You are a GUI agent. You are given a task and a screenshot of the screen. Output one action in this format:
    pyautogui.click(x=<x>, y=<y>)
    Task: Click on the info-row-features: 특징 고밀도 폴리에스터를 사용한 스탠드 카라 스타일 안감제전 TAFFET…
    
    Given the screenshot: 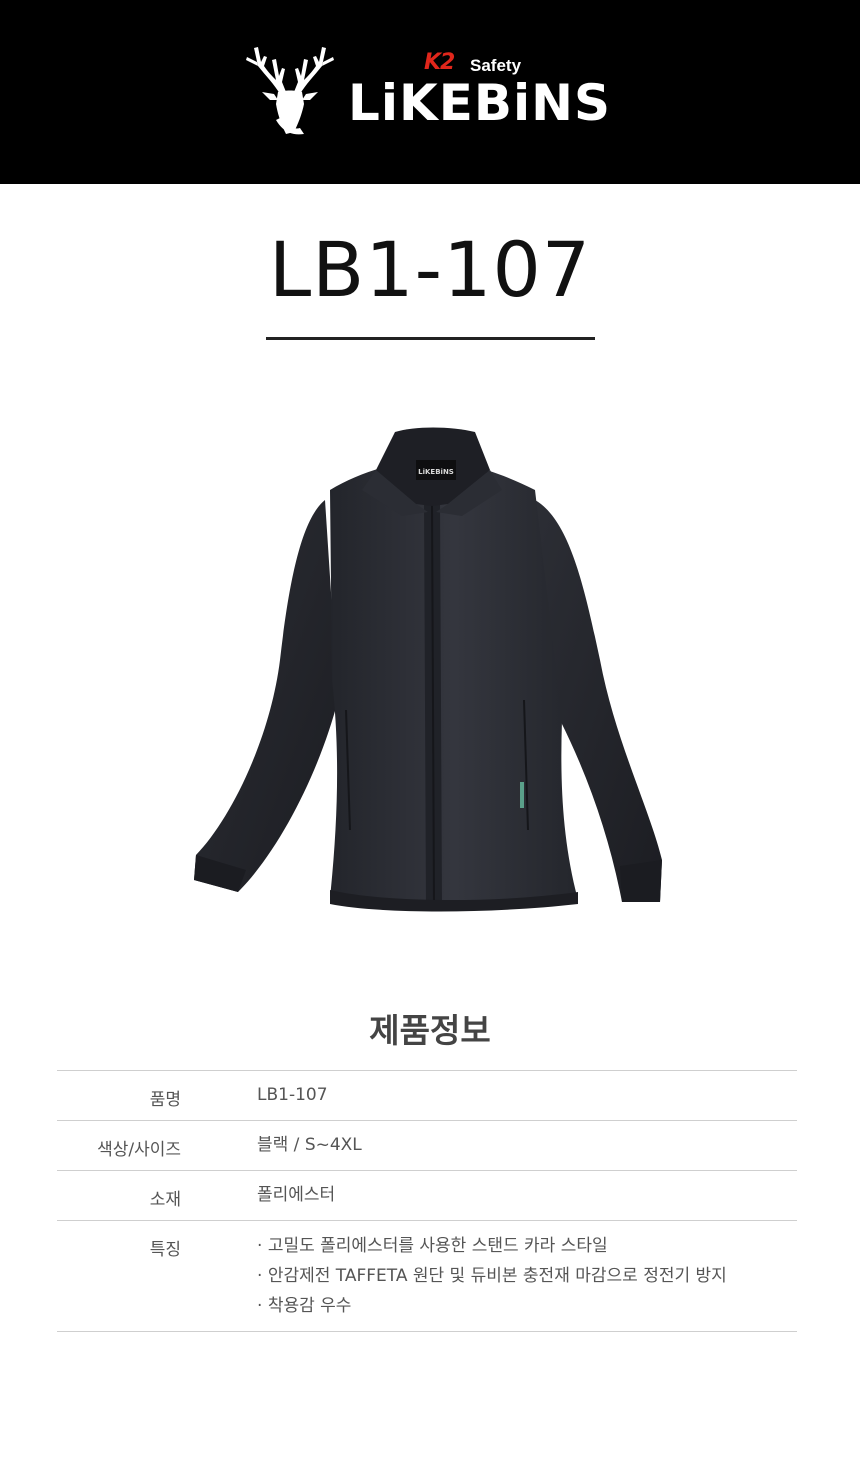 What is the action you would take?
    pyautogui.click(x=427, y=1276)
    